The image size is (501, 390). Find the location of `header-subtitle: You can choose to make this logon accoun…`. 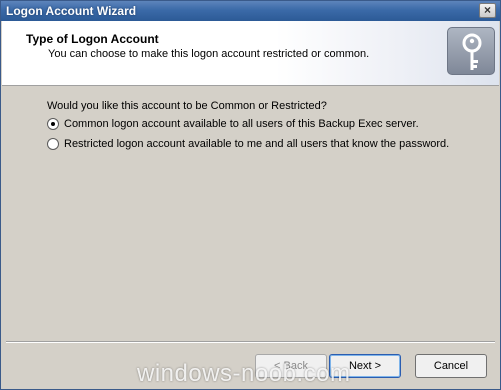

header-subtitle: You can choose to make this logon accoun… is located at coordinates (209, 54).